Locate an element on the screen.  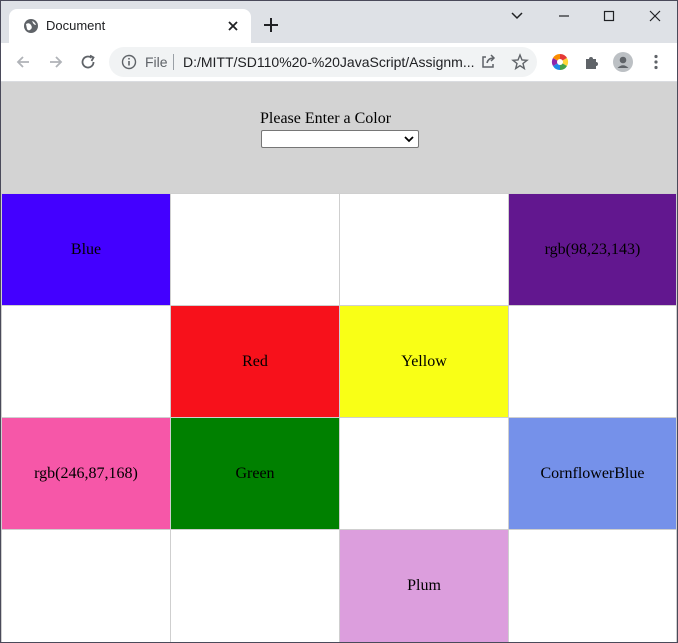
color-cell-label: CornflowerBlue is located at coordinates (592, 473).